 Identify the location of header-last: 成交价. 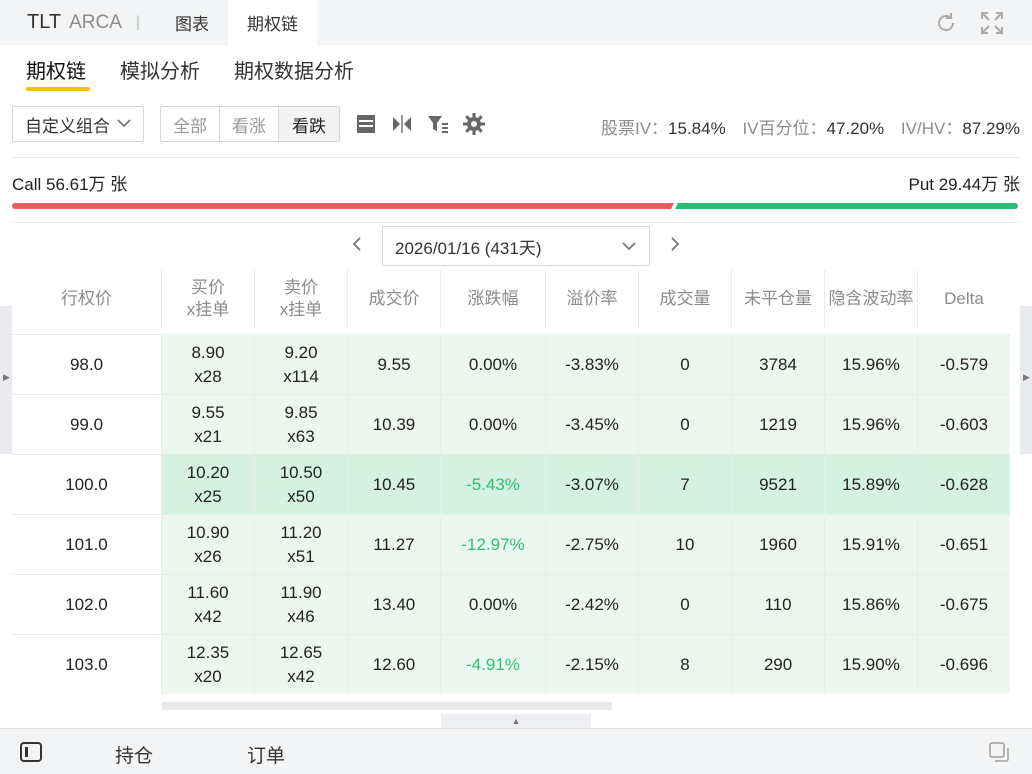
(394, 299).